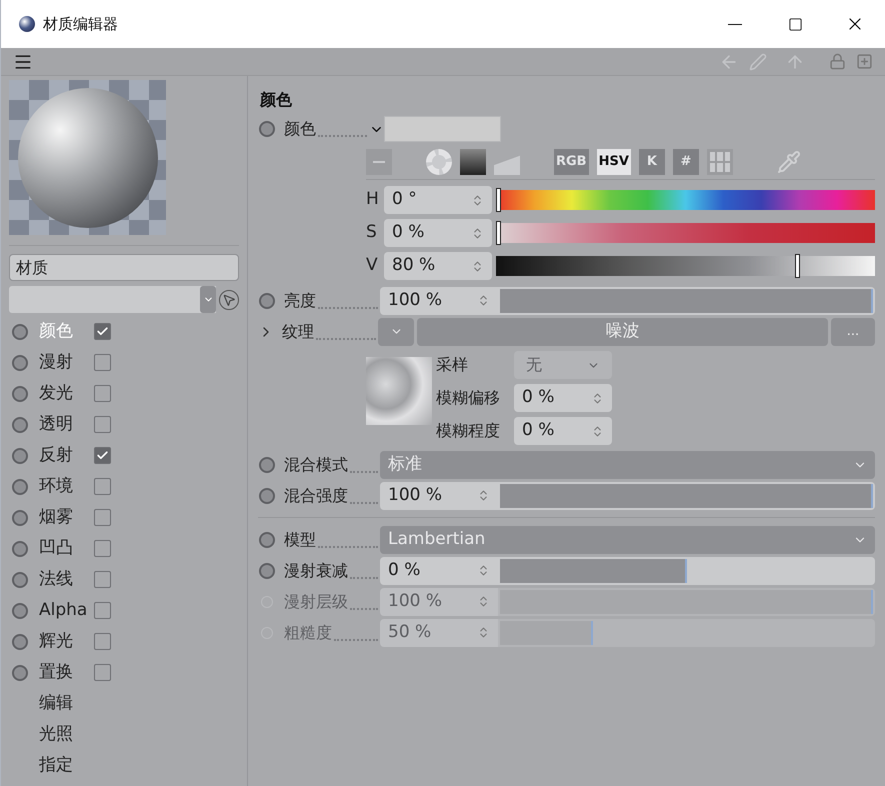 The height and width of the screenshot is (786, 885). What do you see at coordinates (372, 232) in the screenshot?
I see `channel-label: S` at bounding box center [372, 232].